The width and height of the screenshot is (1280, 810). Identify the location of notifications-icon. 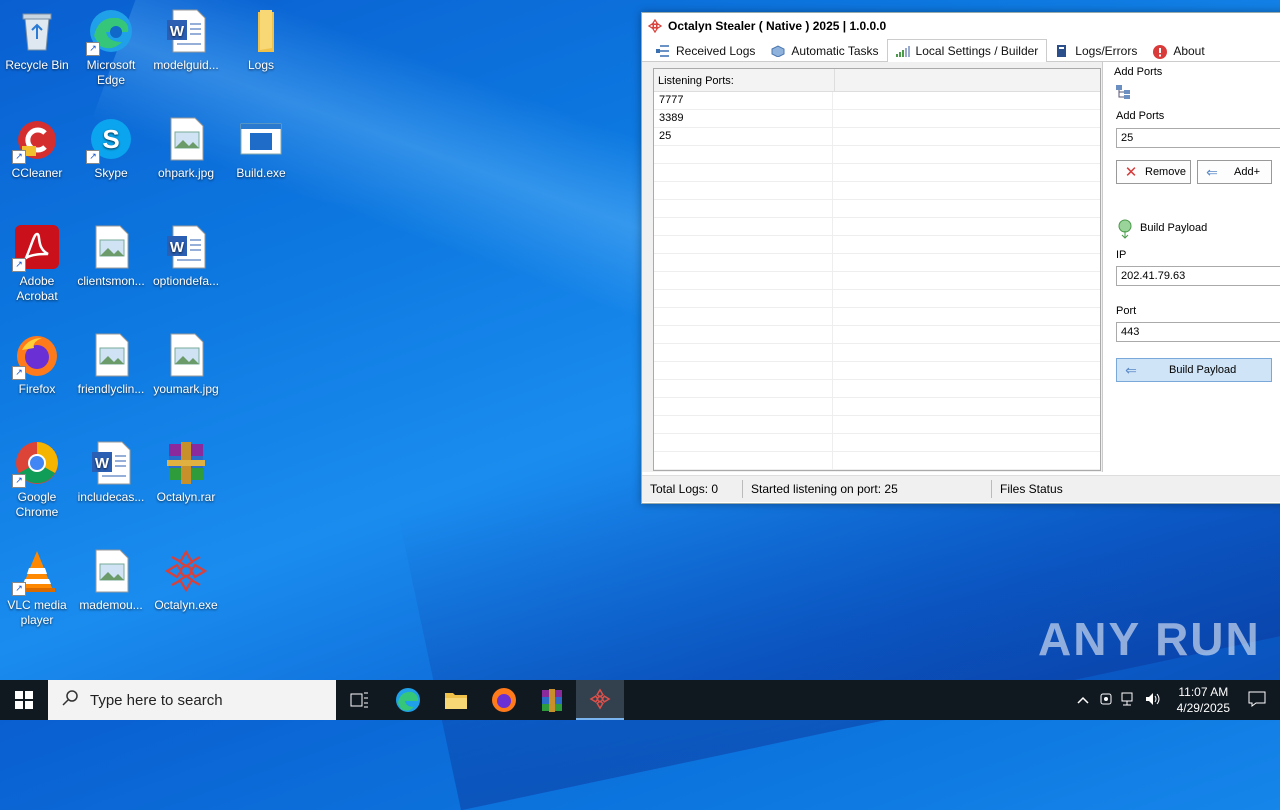
(1257, 700).